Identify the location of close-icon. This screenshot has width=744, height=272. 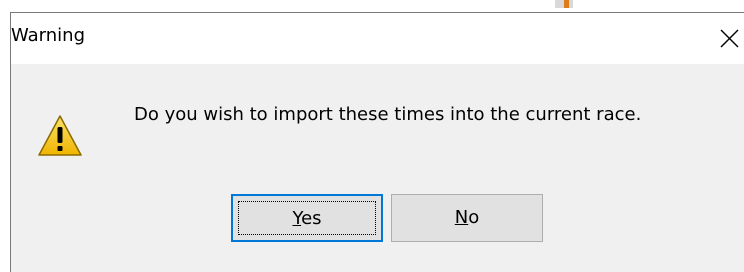
(729, 38).